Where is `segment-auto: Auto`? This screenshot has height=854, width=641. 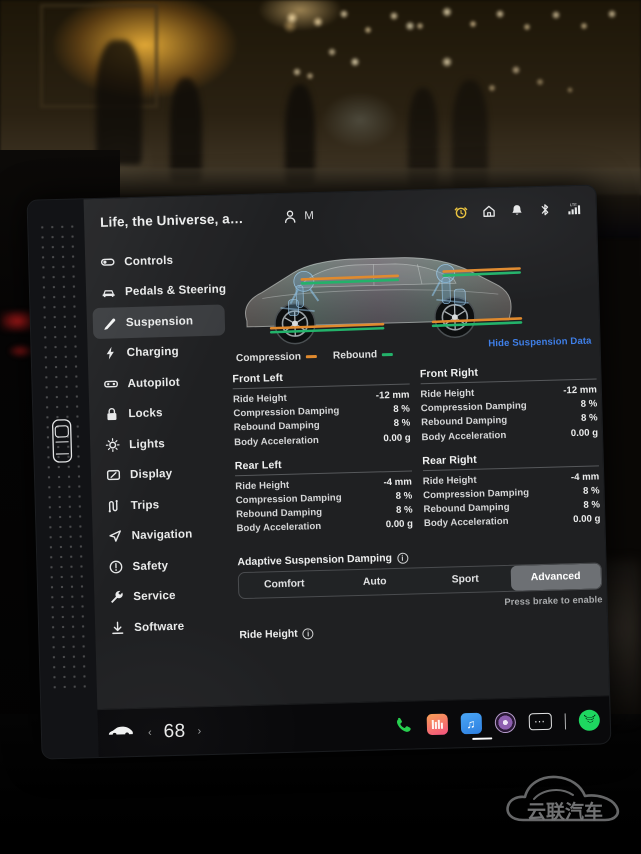
segment-auto: Auto is located at coordinates (374, 581).